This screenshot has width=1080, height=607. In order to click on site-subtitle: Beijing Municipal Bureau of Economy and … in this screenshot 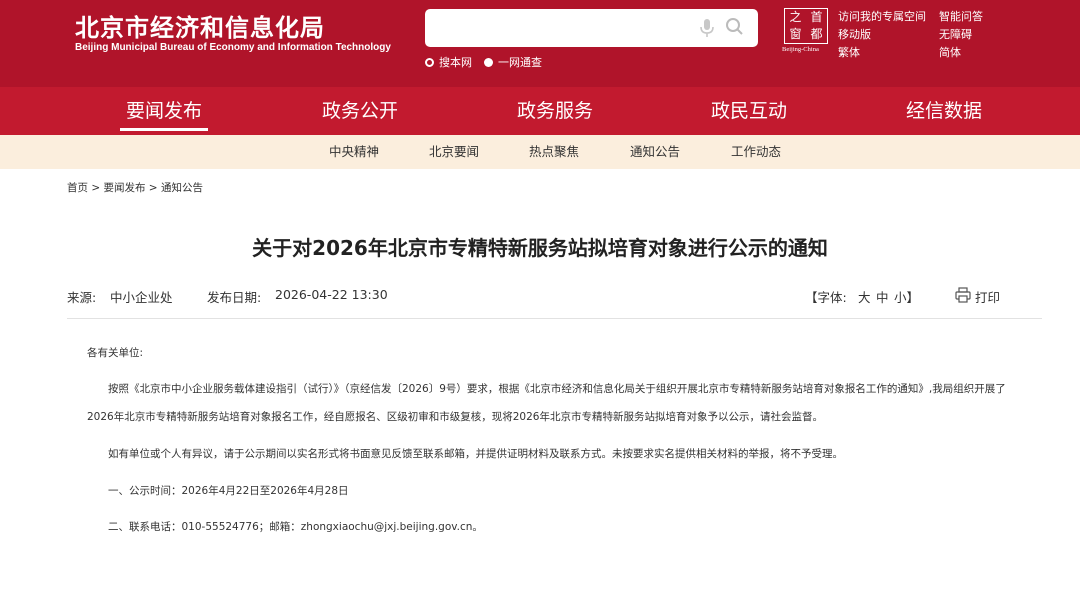, I will do `click(233, 47)`.